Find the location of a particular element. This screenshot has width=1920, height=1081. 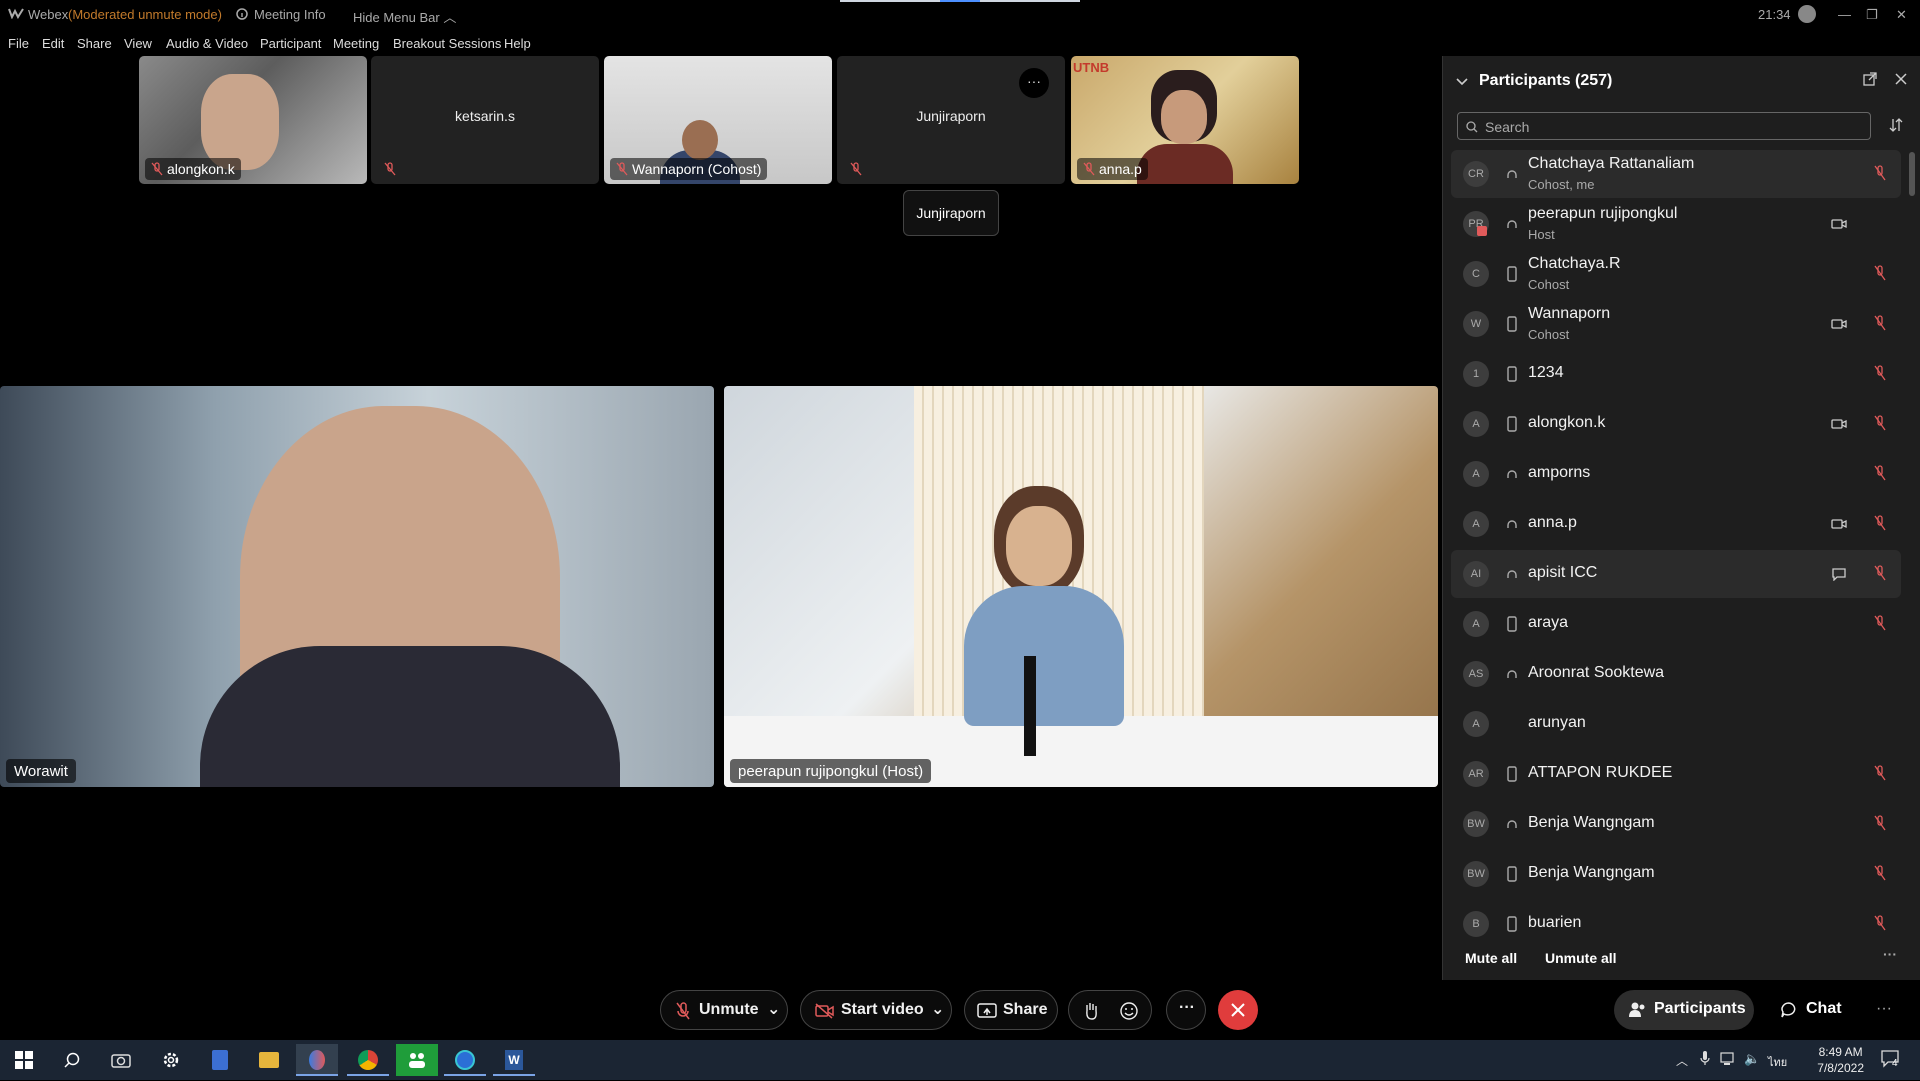

unmute-all-button: Unmute all is located at coordinates (1581, 958).